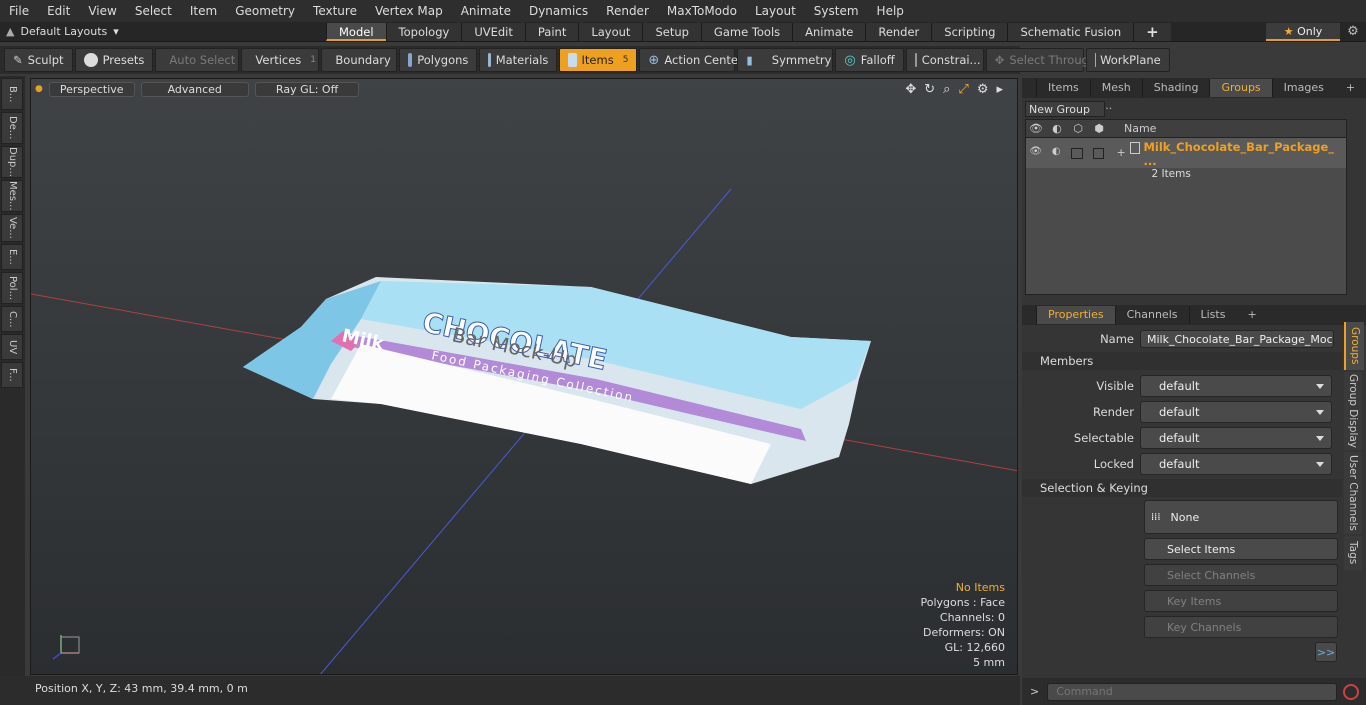 Image resolution: width=1366 pixels, height=705 pixels. What do you see at coordinates (610, 31) in the screenshot?
I see `tab-layout: Layout` at bounding box center [610, 31].